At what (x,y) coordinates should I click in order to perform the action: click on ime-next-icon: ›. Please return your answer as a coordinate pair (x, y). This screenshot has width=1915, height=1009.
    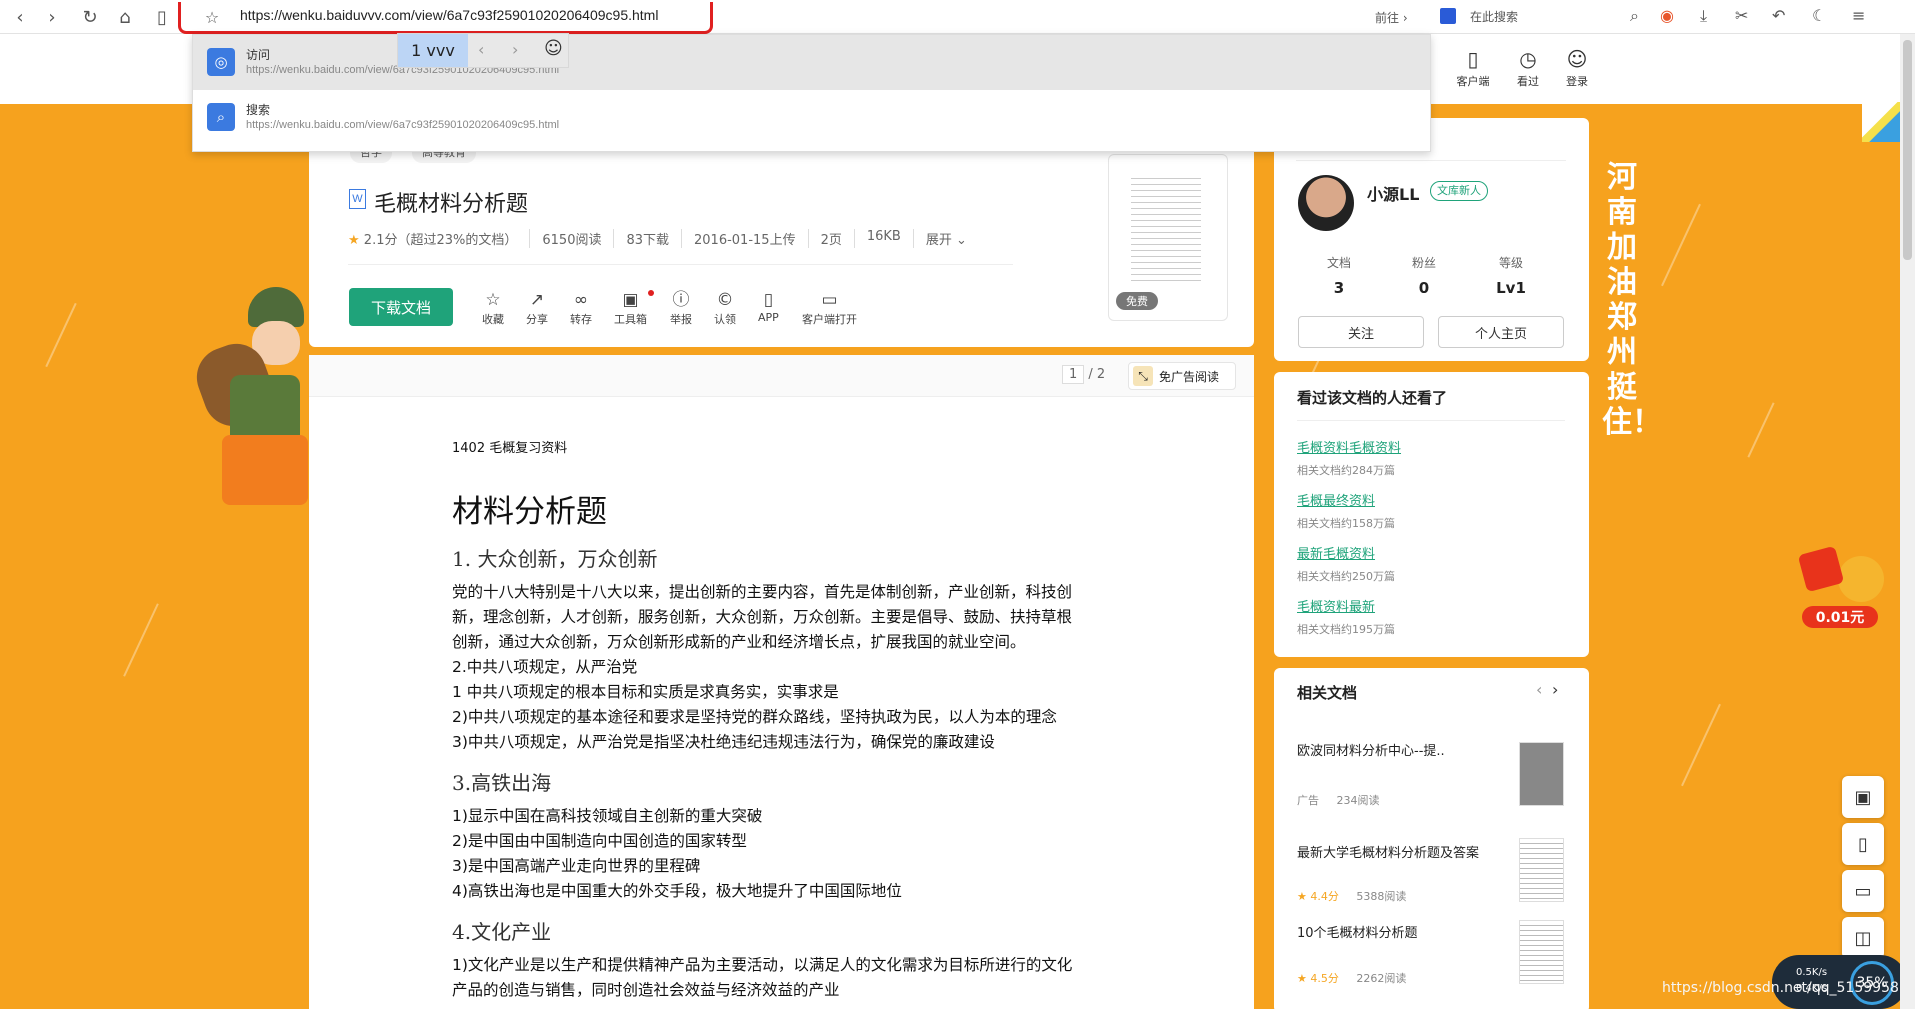
    Looking at the image, I should click on (515, 49).